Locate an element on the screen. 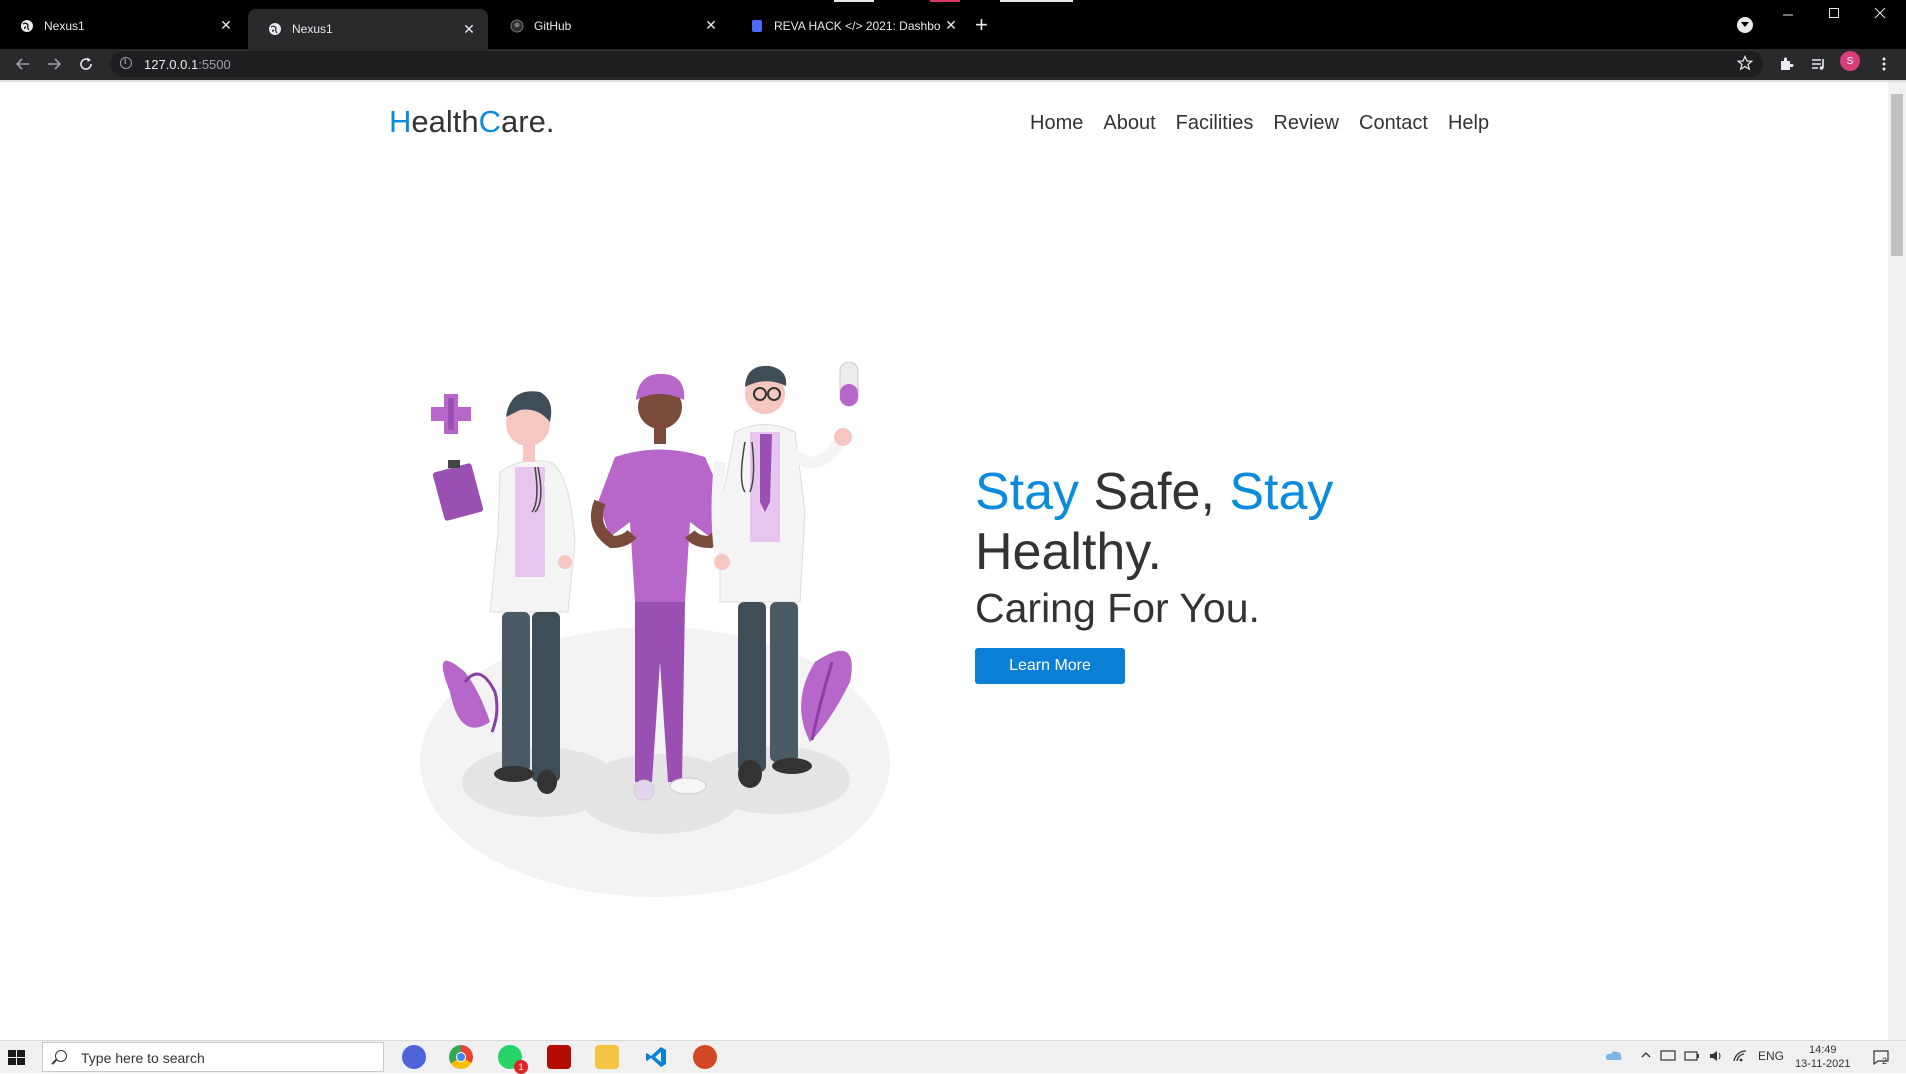 This screenshot has width=1906, height=1074. search-placeholder: Type here to search is located at coordinates (143, 1058).